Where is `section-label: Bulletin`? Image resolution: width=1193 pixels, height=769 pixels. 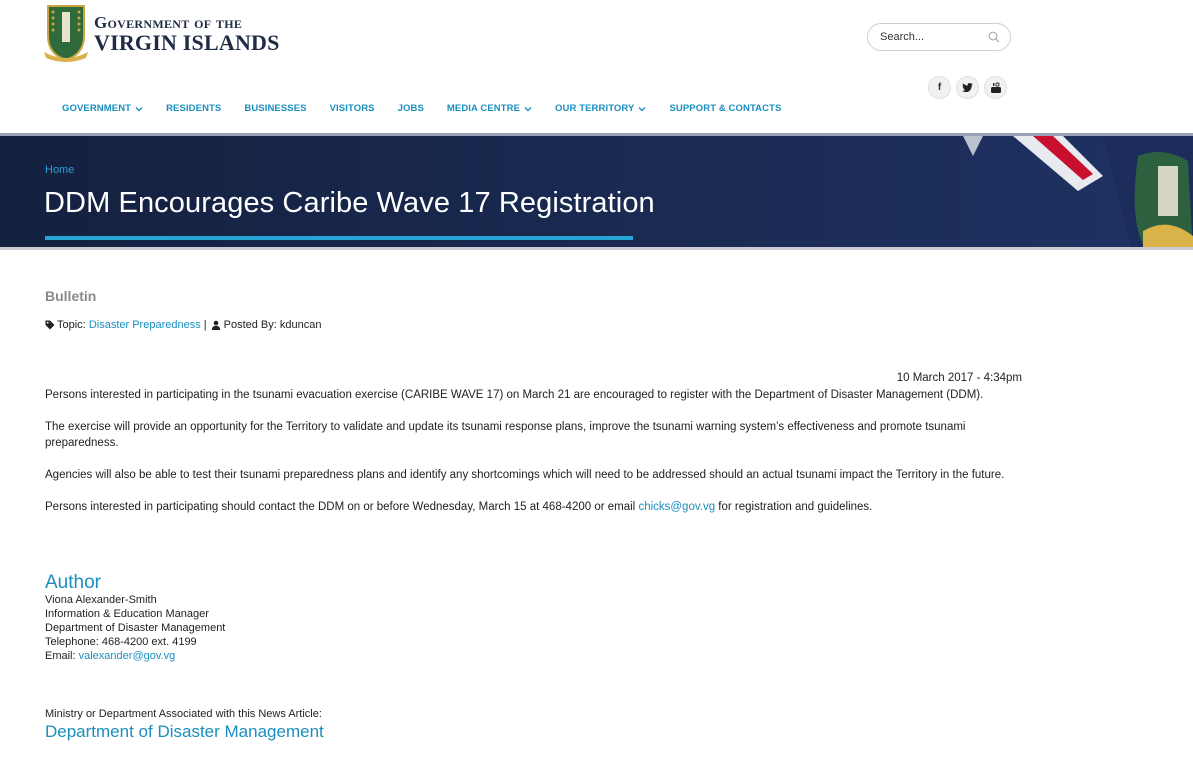 section-label: Bulletin is located at coordinates (71, 296).